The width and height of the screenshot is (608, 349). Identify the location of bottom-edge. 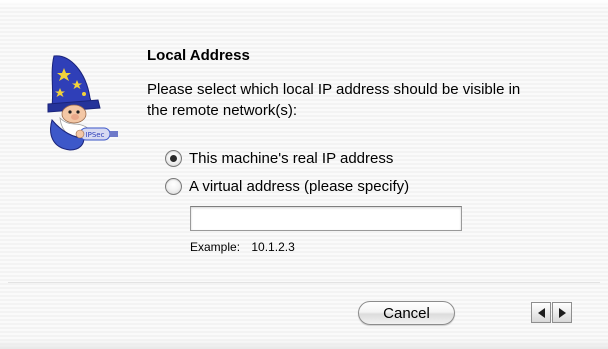
(304, 344).